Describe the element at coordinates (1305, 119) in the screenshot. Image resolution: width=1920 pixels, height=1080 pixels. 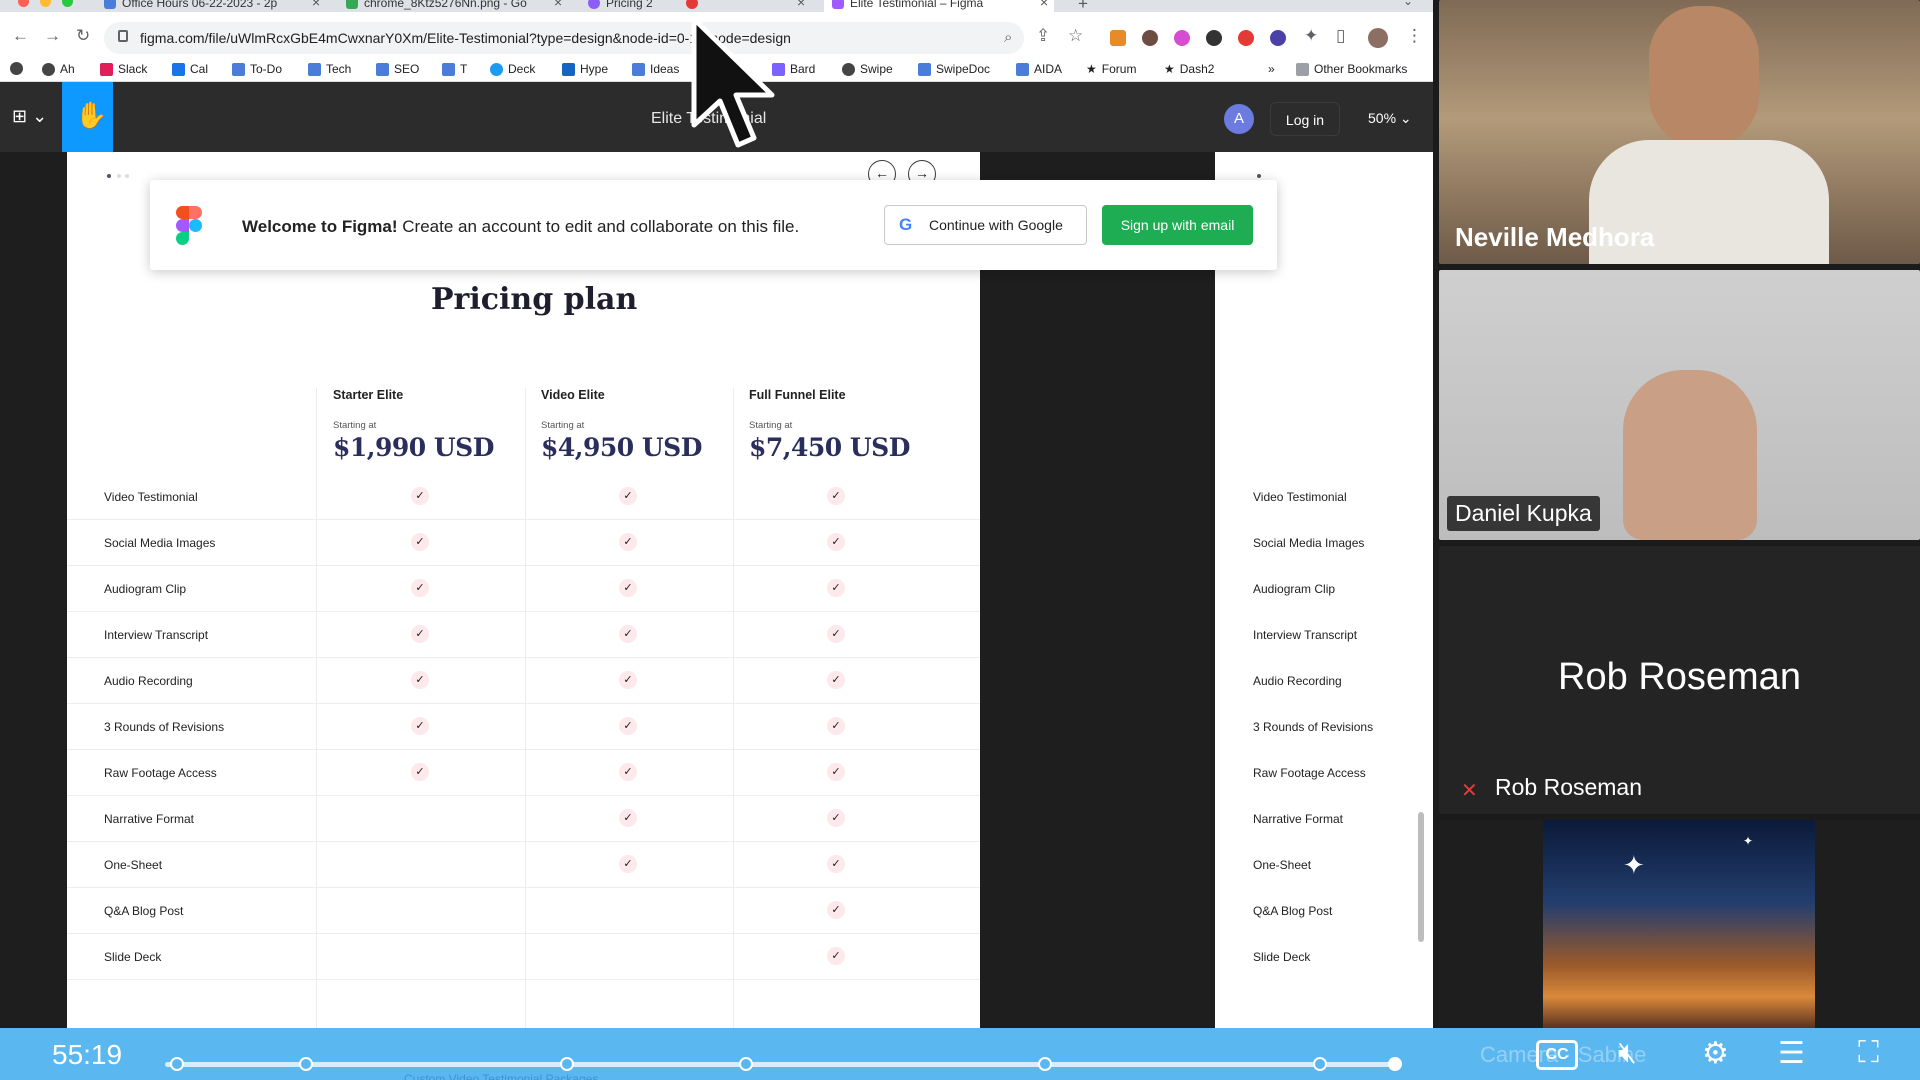
I see `login-button: Log in` at that location.